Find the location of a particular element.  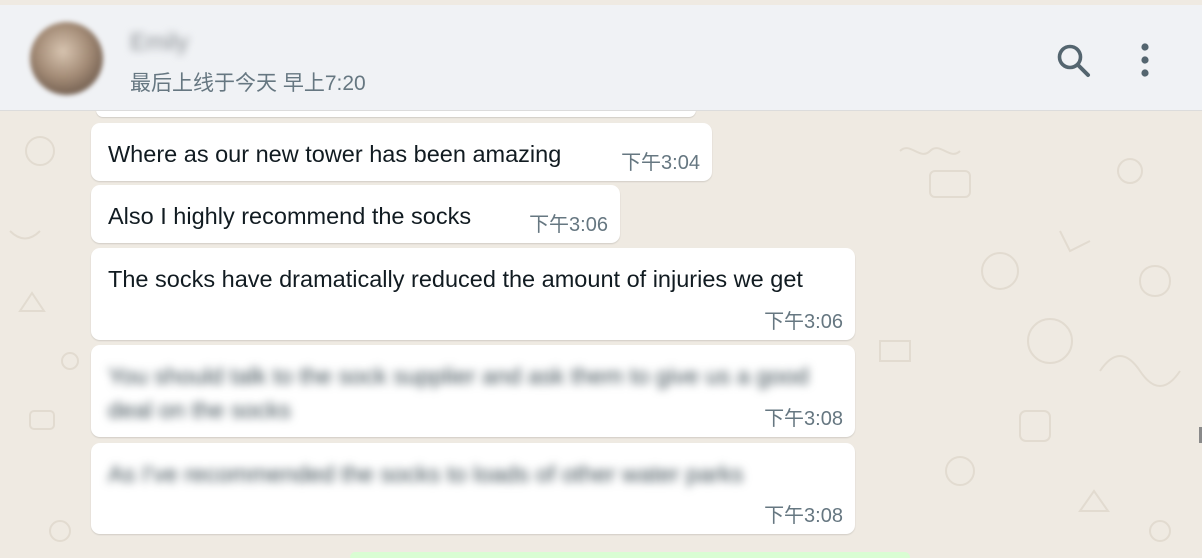

message-text: Where as our new tower has been amazing is located at coordinates (335, 154).